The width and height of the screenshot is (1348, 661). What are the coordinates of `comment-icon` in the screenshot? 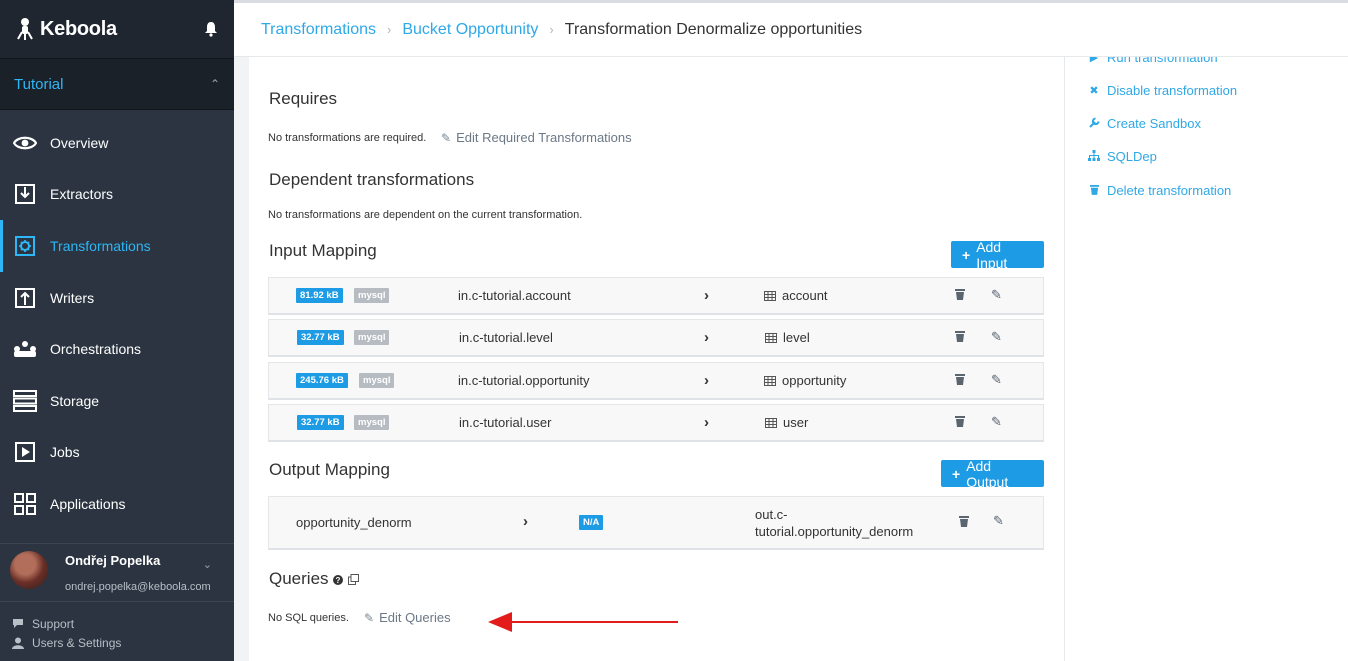 It's located at (18, 623).